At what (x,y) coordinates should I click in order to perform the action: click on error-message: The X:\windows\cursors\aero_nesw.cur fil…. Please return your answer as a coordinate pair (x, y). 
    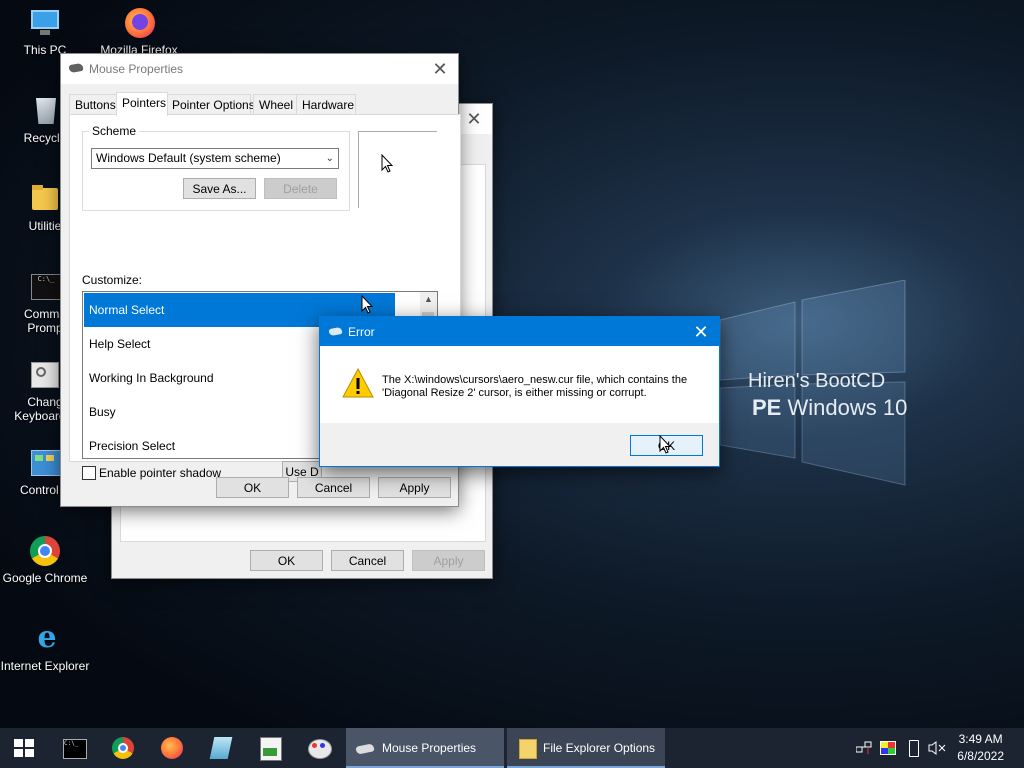
    Looking at the image, I should click on (535, 386).